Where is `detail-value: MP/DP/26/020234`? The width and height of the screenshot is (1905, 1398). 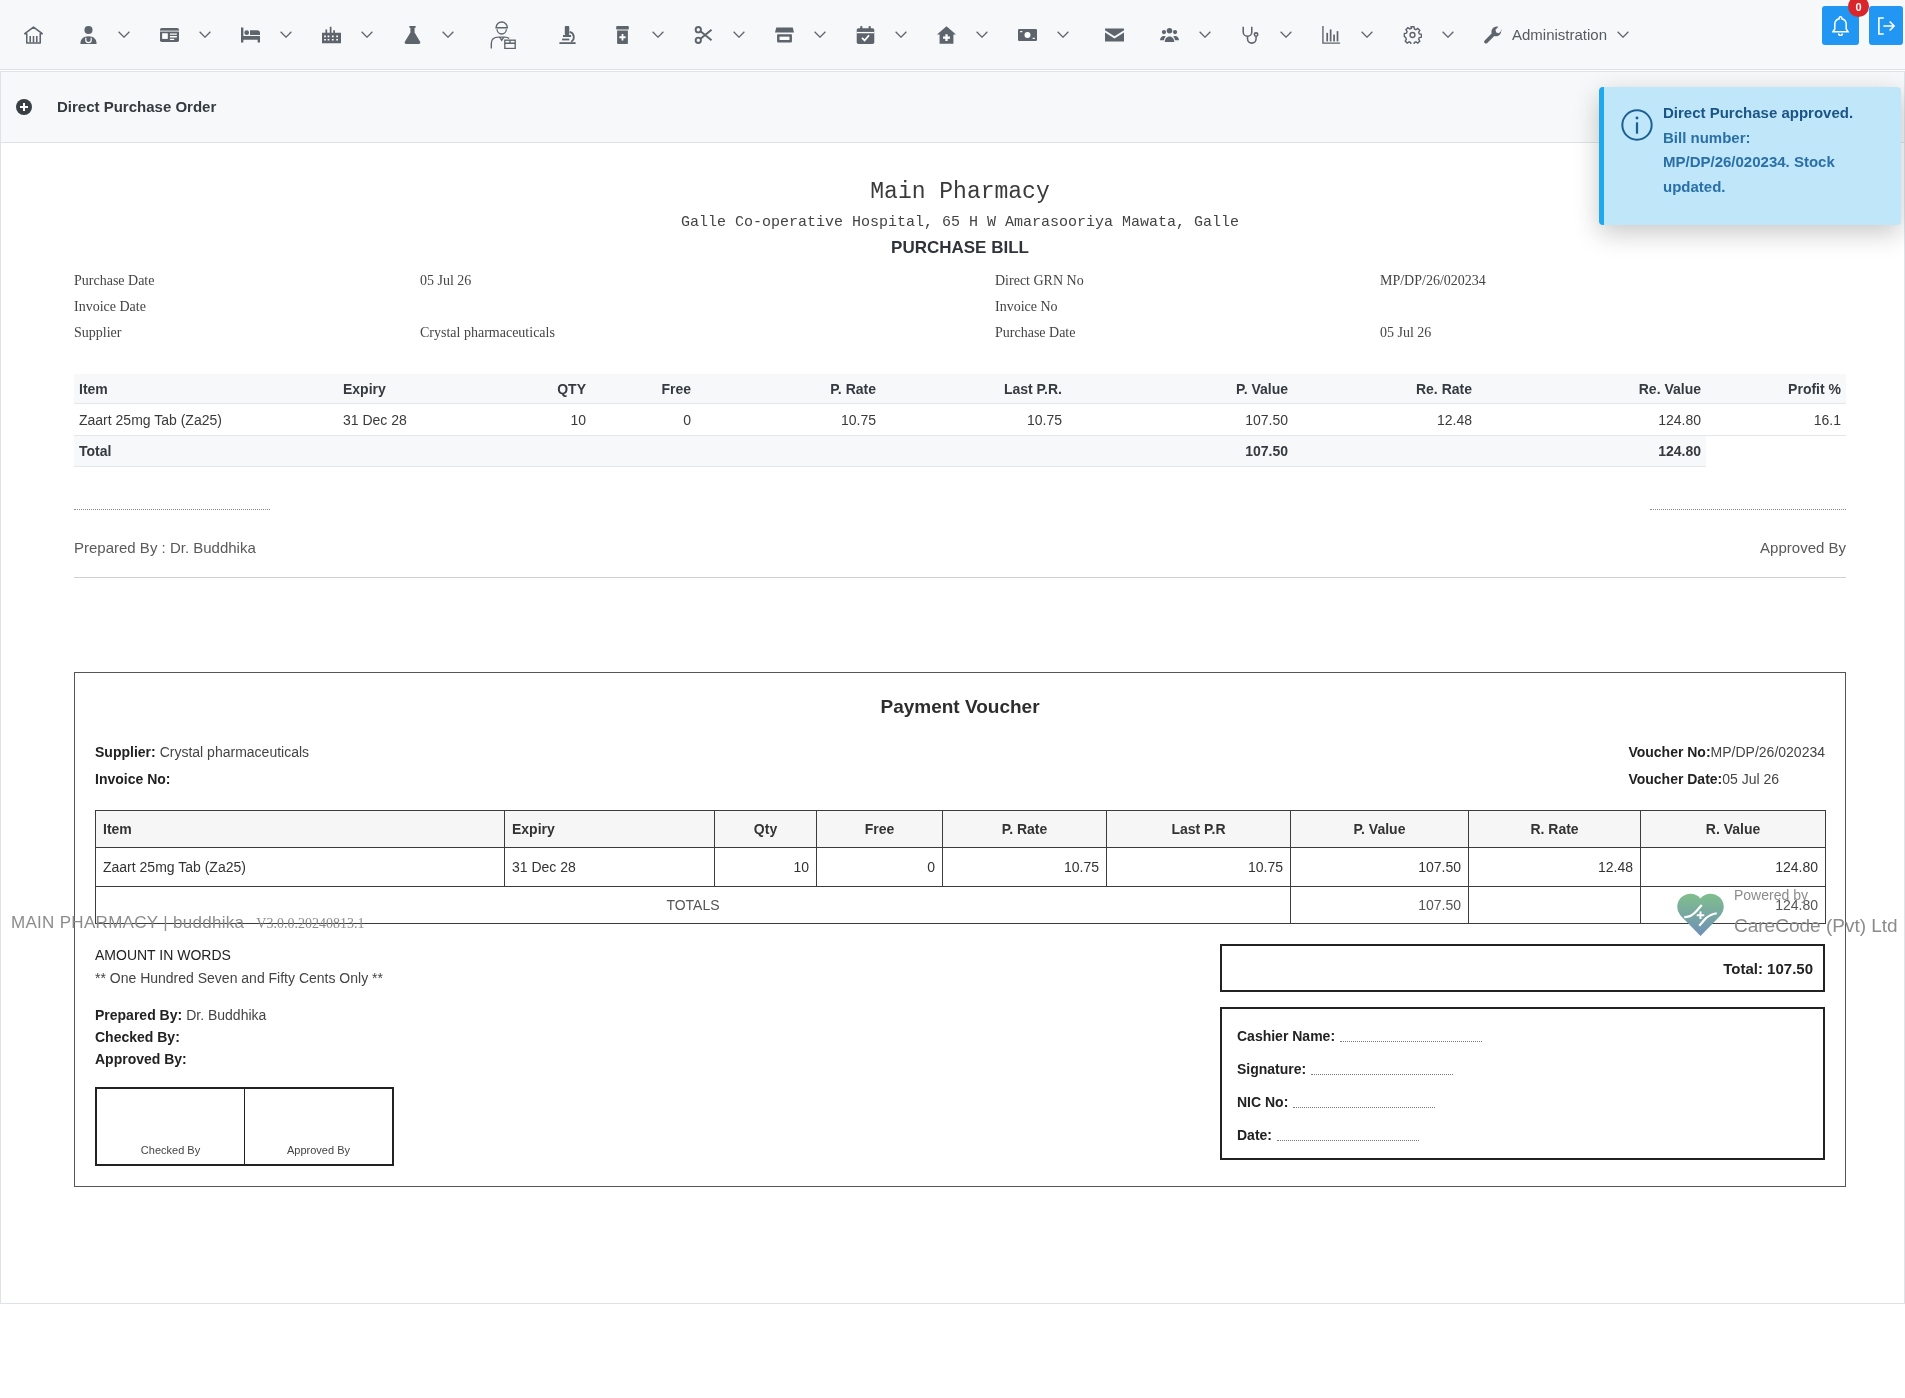 detail-value: MP/DP/26/020234 is located at coordinates (1433, 281).